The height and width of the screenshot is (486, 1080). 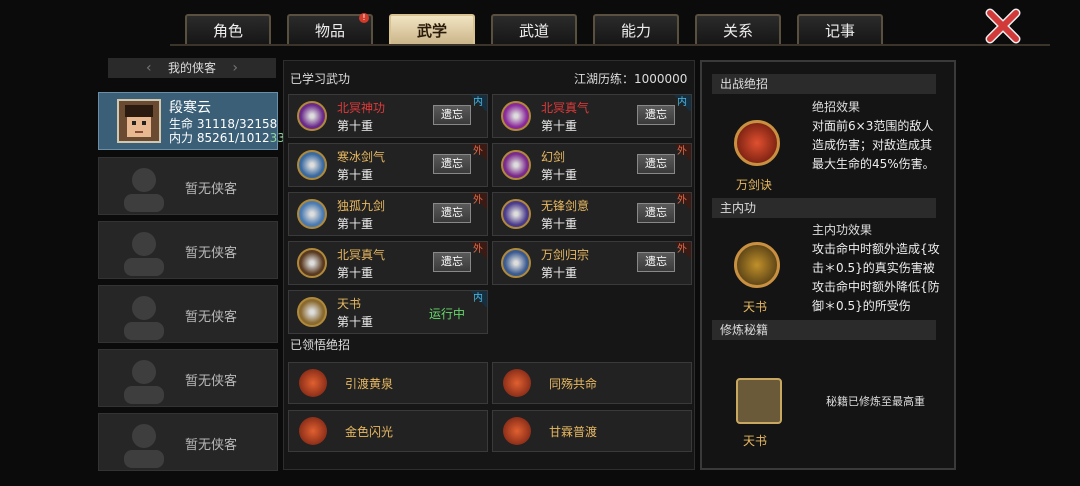 I want to click on ultimate-item: 甘霖普渡, so click(x=592, y=431).